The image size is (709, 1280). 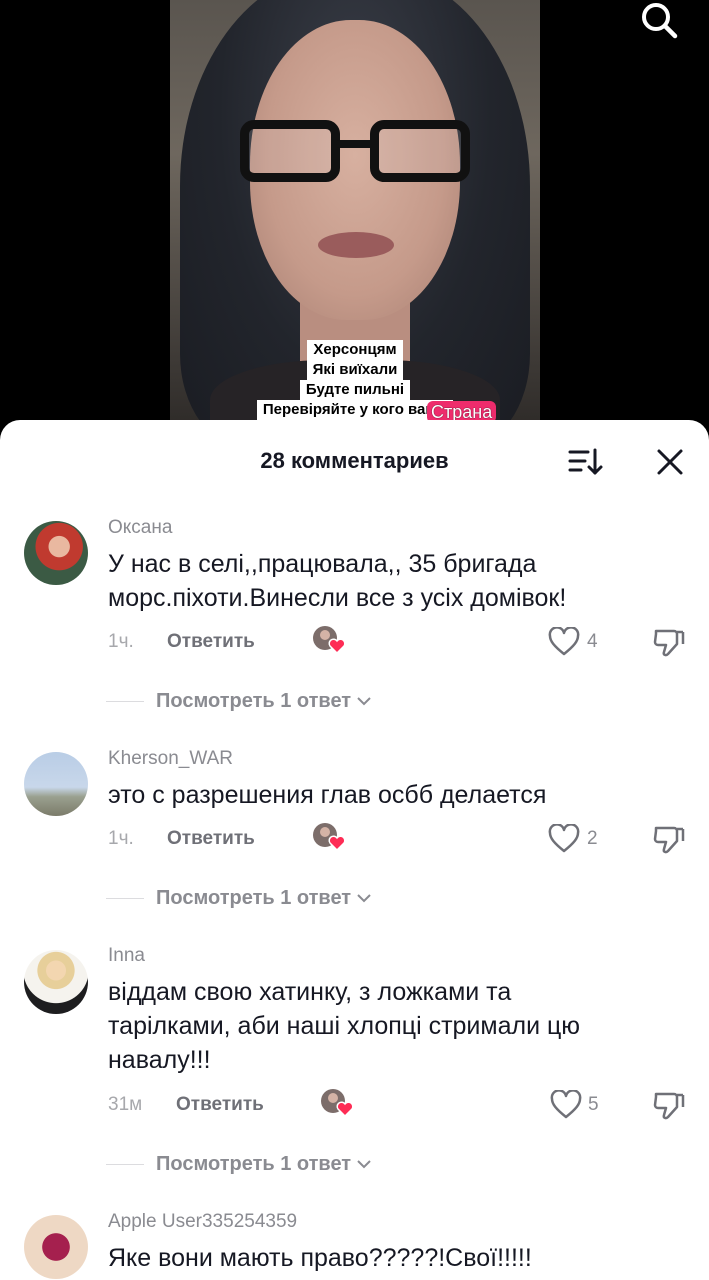 I want to click on comment-time: 31м, so click(x=125, y=1104).